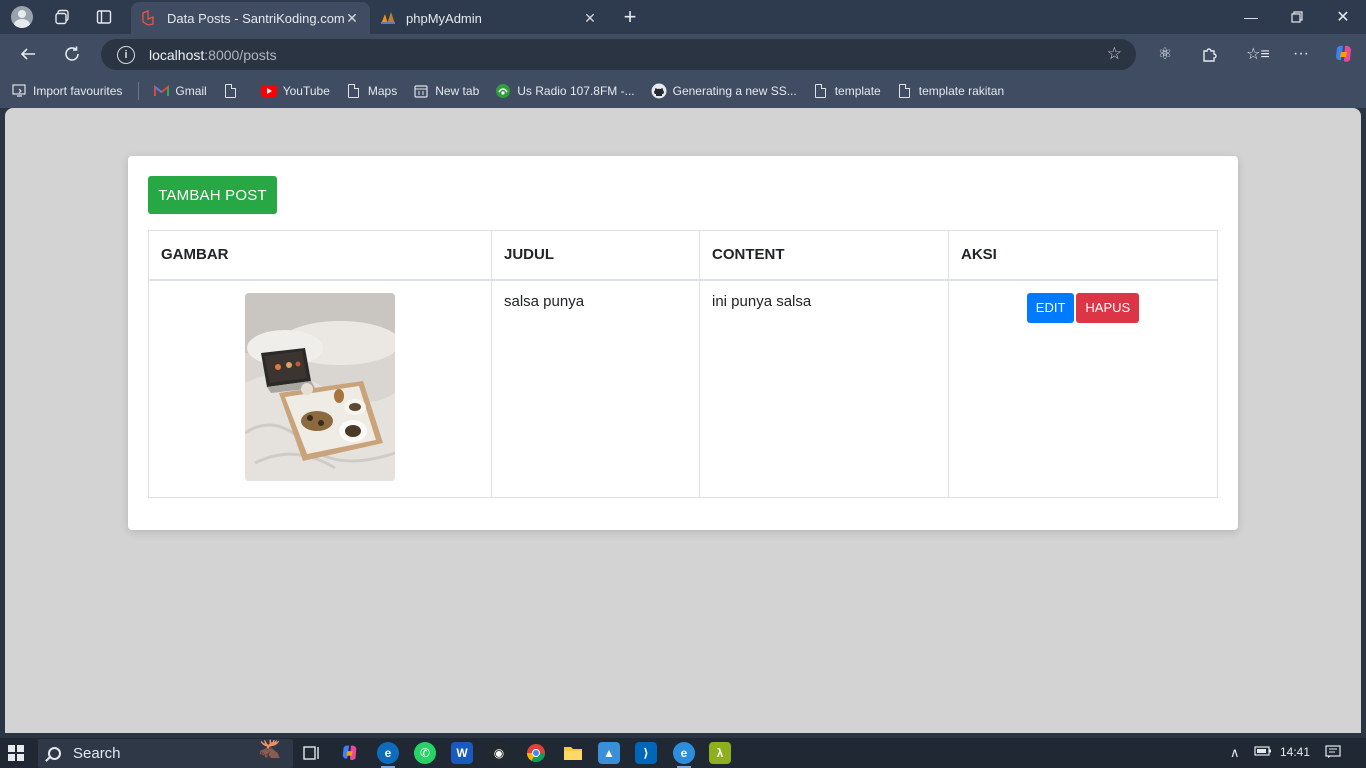  I want to click on bookmark-new-tab: New tab, so click(446, 91).